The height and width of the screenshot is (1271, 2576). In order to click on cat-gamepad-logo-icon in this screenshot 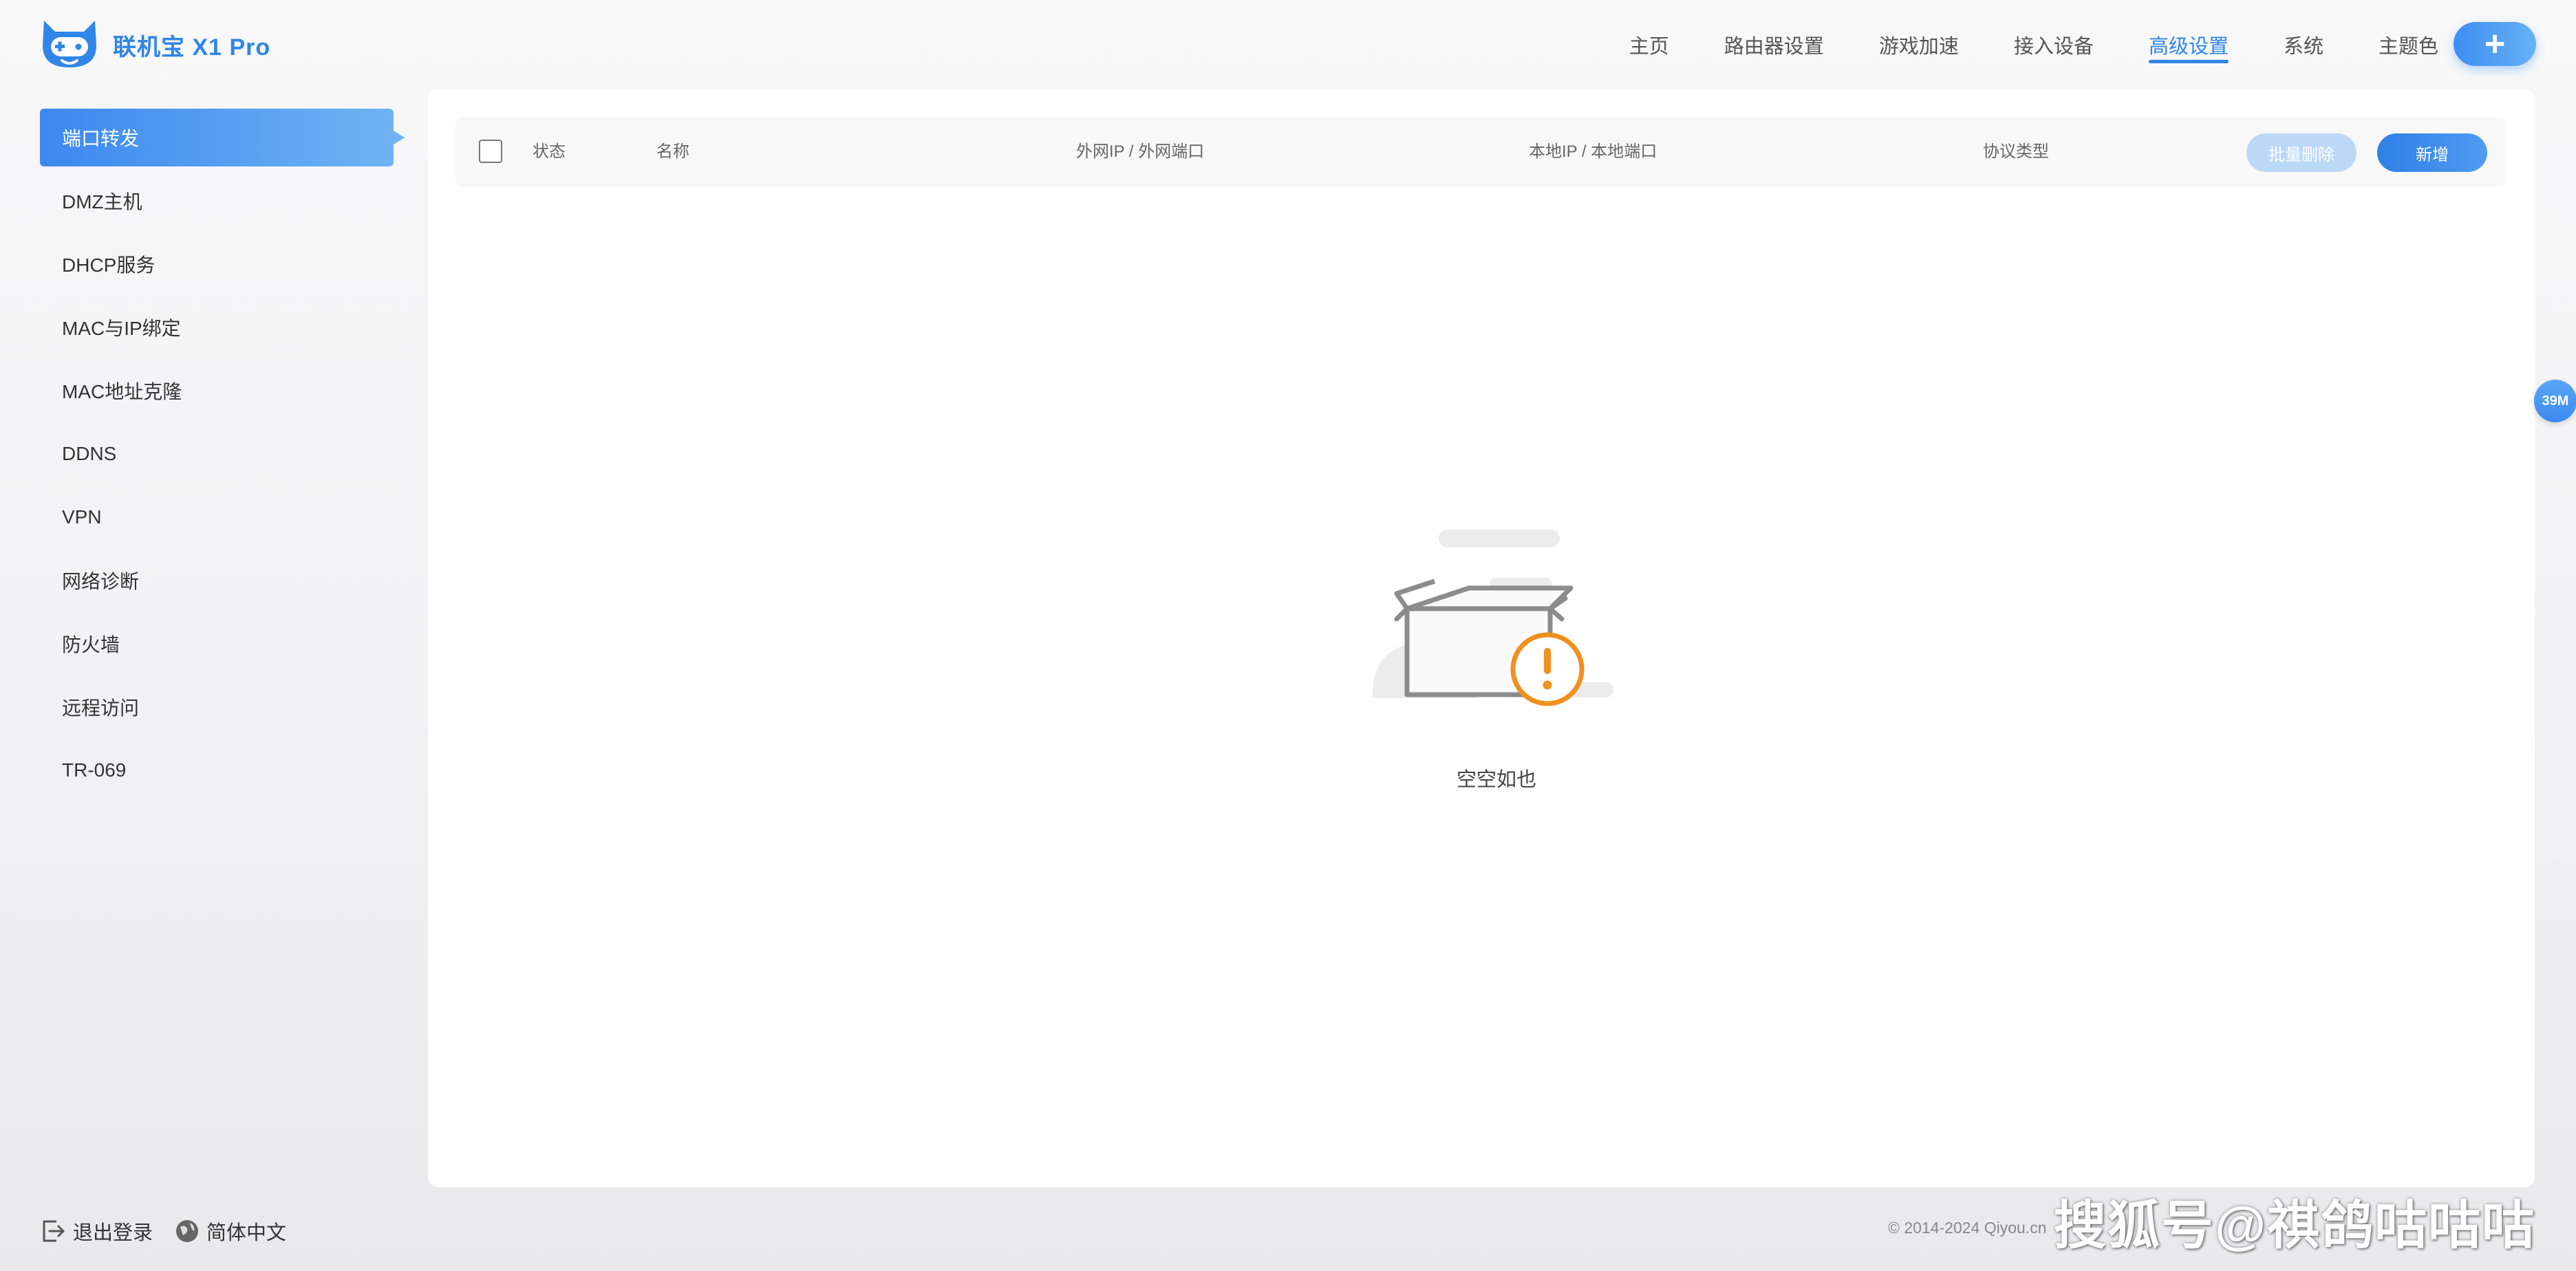, I will do `click(69, 44)`.